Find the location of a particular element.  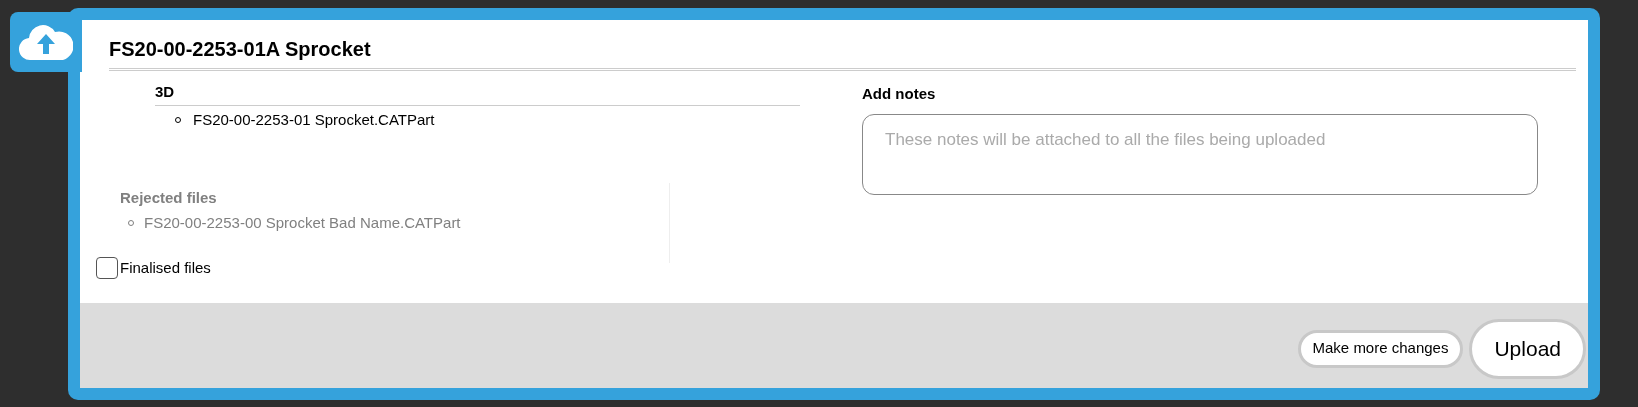

upload-button: Upload is located at coordinates (1527, 348).